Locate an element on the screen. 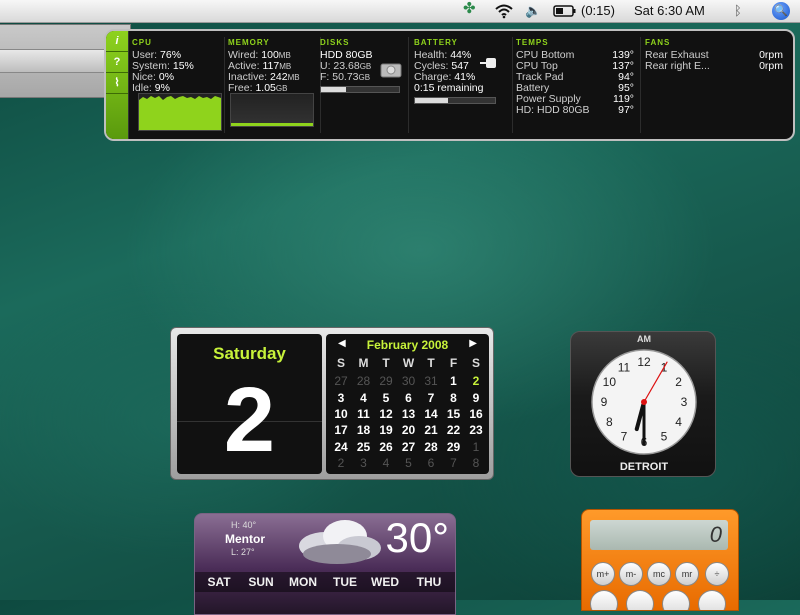 The image size is (800, 615). wifi-icon is located at coordinates (504, 11).